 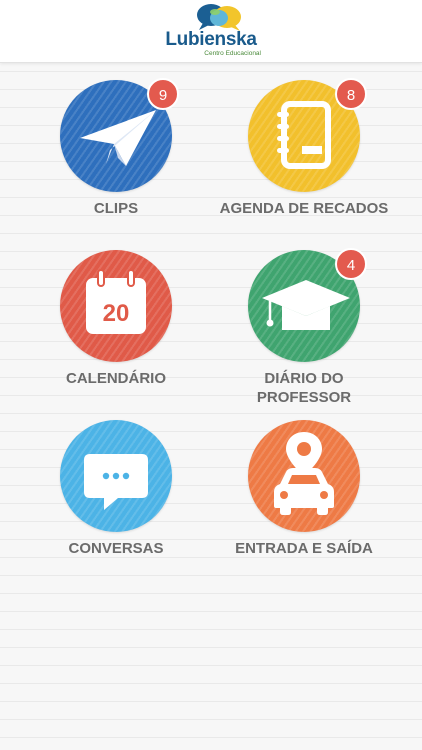 What do you see at coordinates (232, 53) in the screenshot?
I see `logo-subtitle: Centro Educacional` at bounding box center [232, 53].